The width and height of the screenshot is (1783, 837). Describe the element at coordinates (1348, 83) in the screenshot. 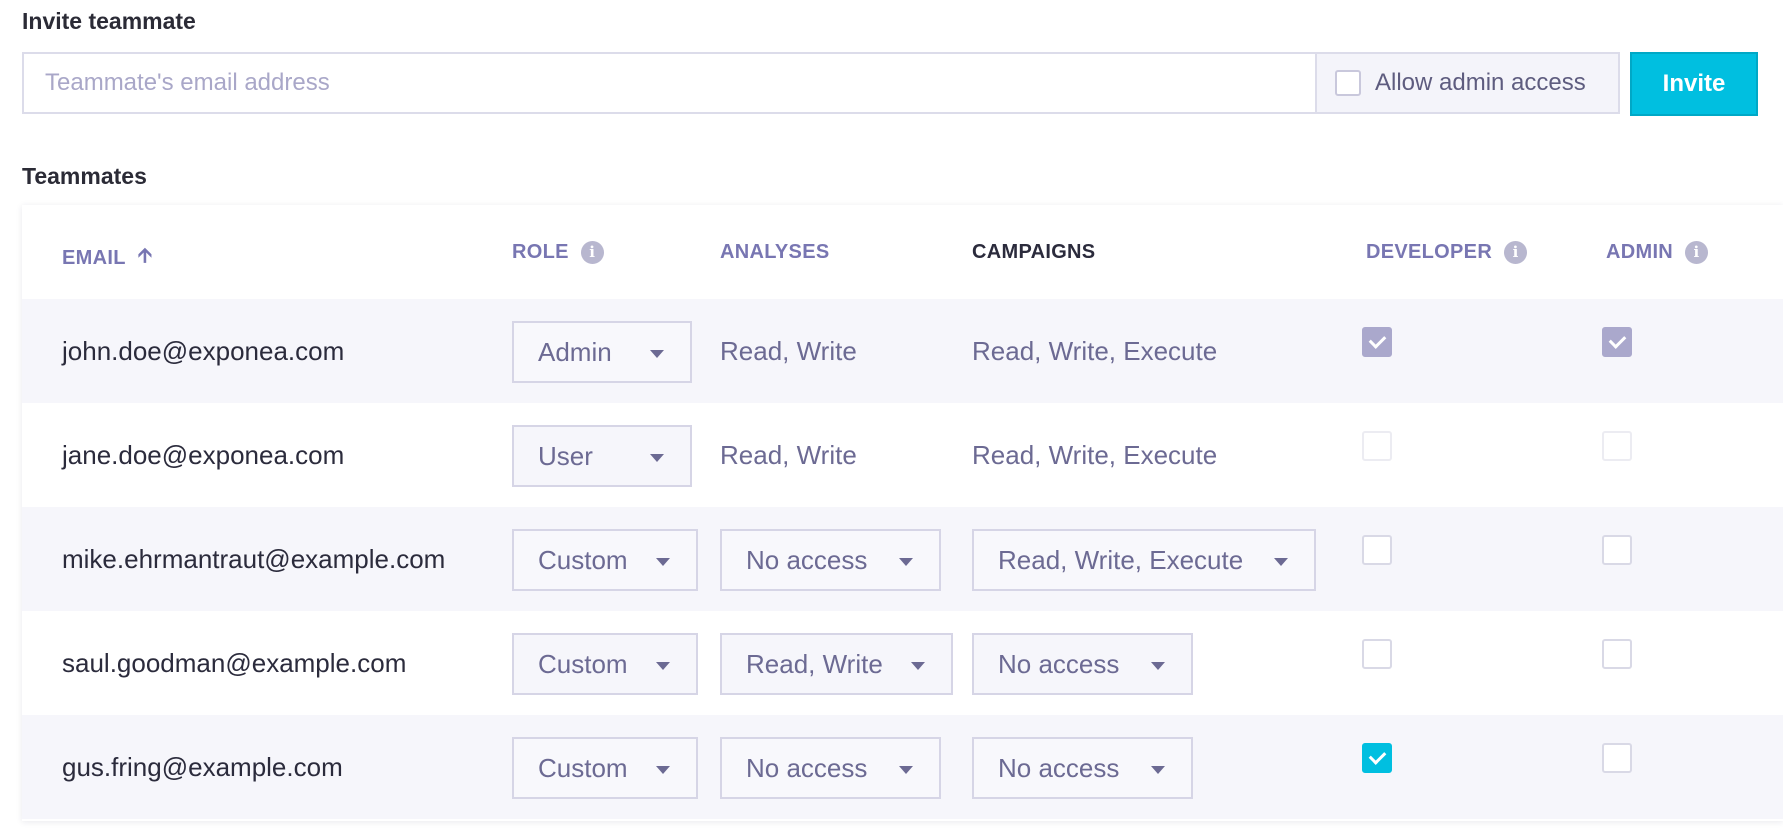

I see `allow-admin-access-checkbox` at that location.